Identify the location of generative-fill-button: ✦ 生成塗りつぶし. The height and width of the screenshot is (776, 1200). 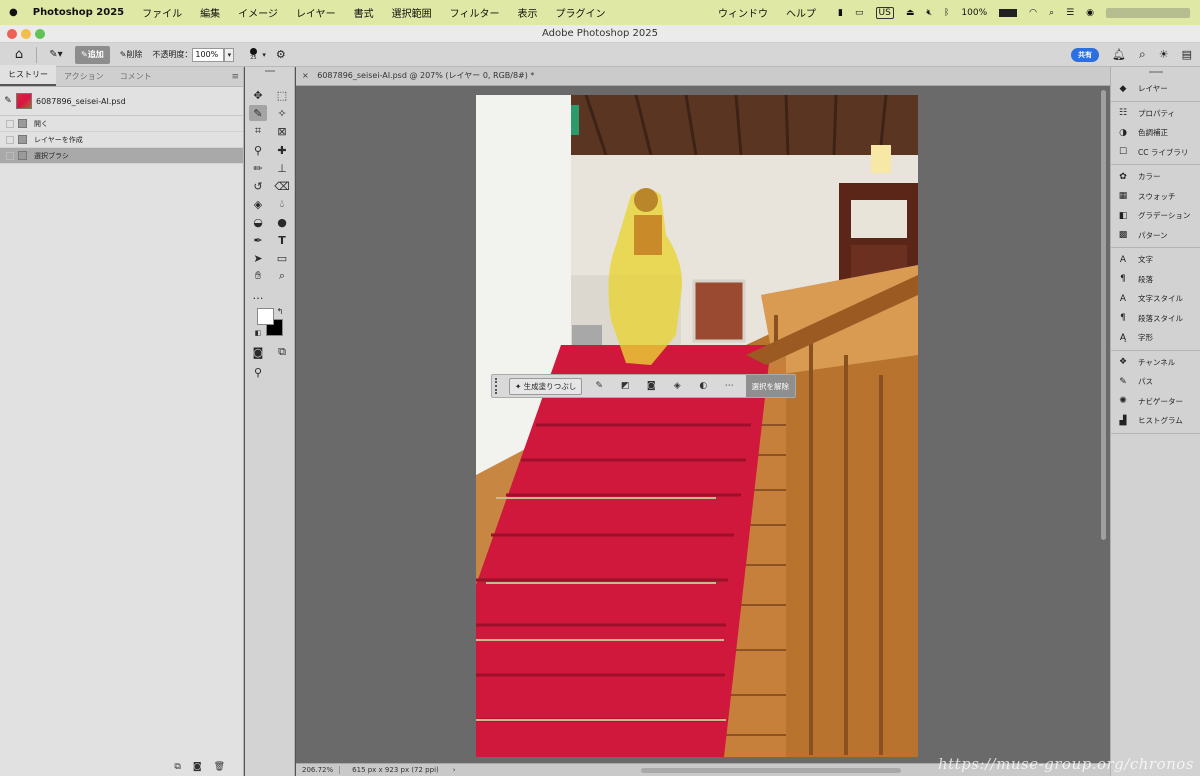
(546, 386).